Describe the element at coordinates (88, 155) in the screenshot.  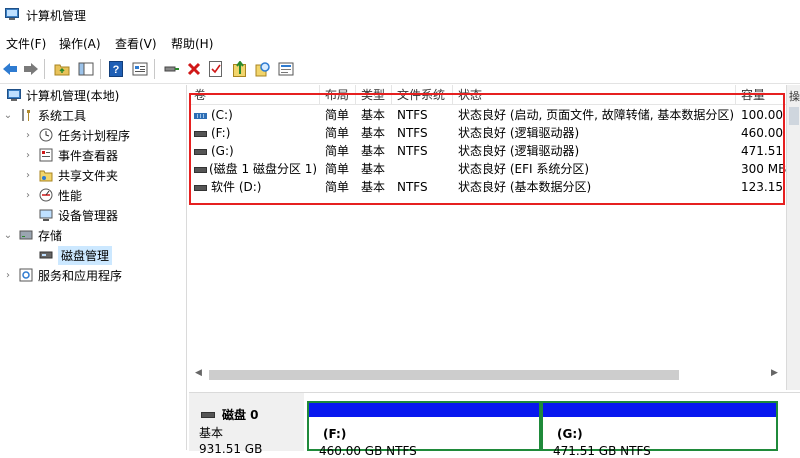
I see `tree-label: 事件查看器` at that location.